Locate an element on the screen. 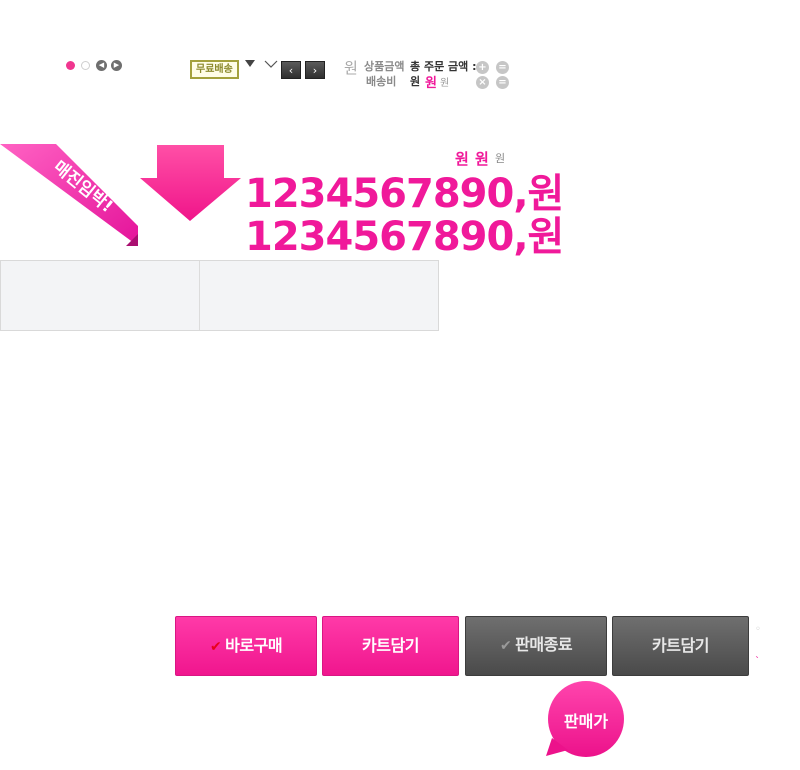 This screenshot has width=800, height=770. equals-icon-2: = is located at coordinates (502, 82).